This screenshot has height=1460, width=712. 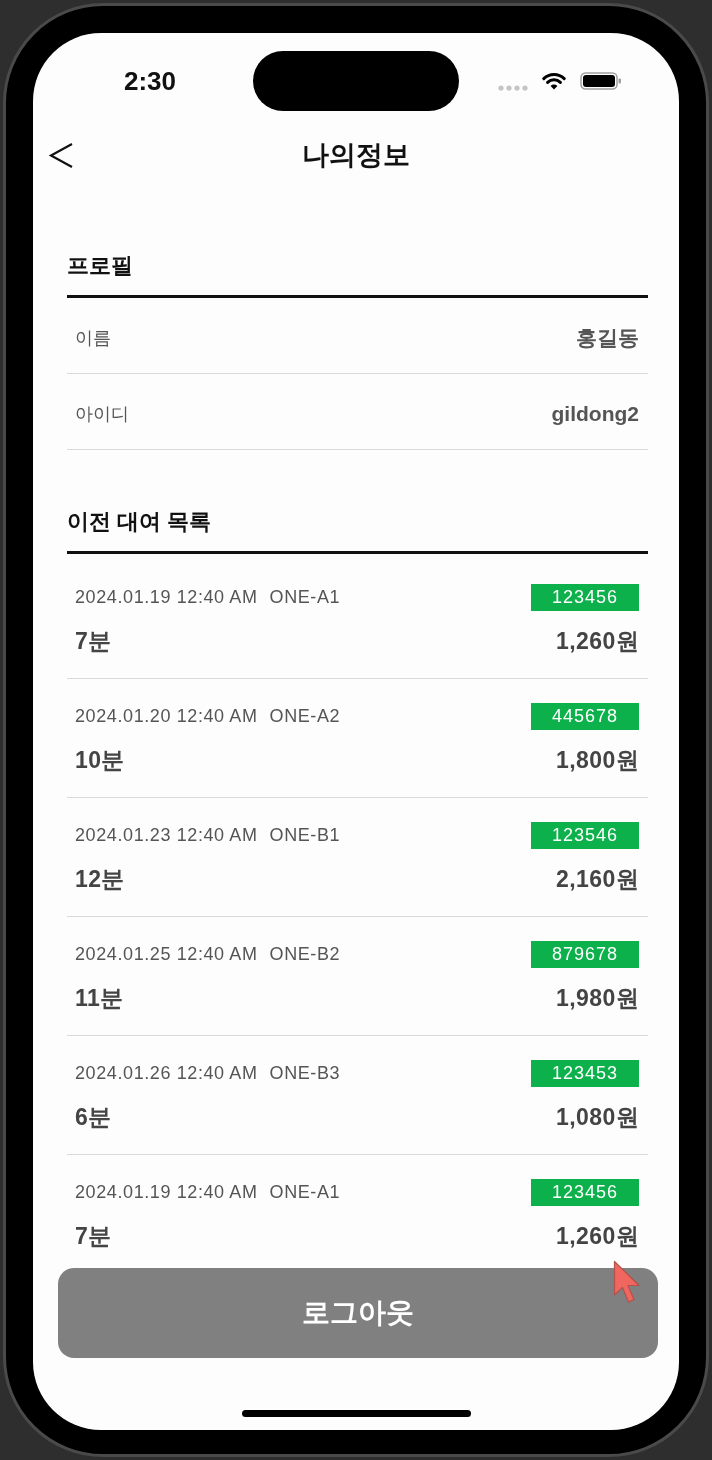 What do you see at coordinates (100, 760) in the screenshot?
I see `rental-duration: 10분` at bounding box center [100, 760].